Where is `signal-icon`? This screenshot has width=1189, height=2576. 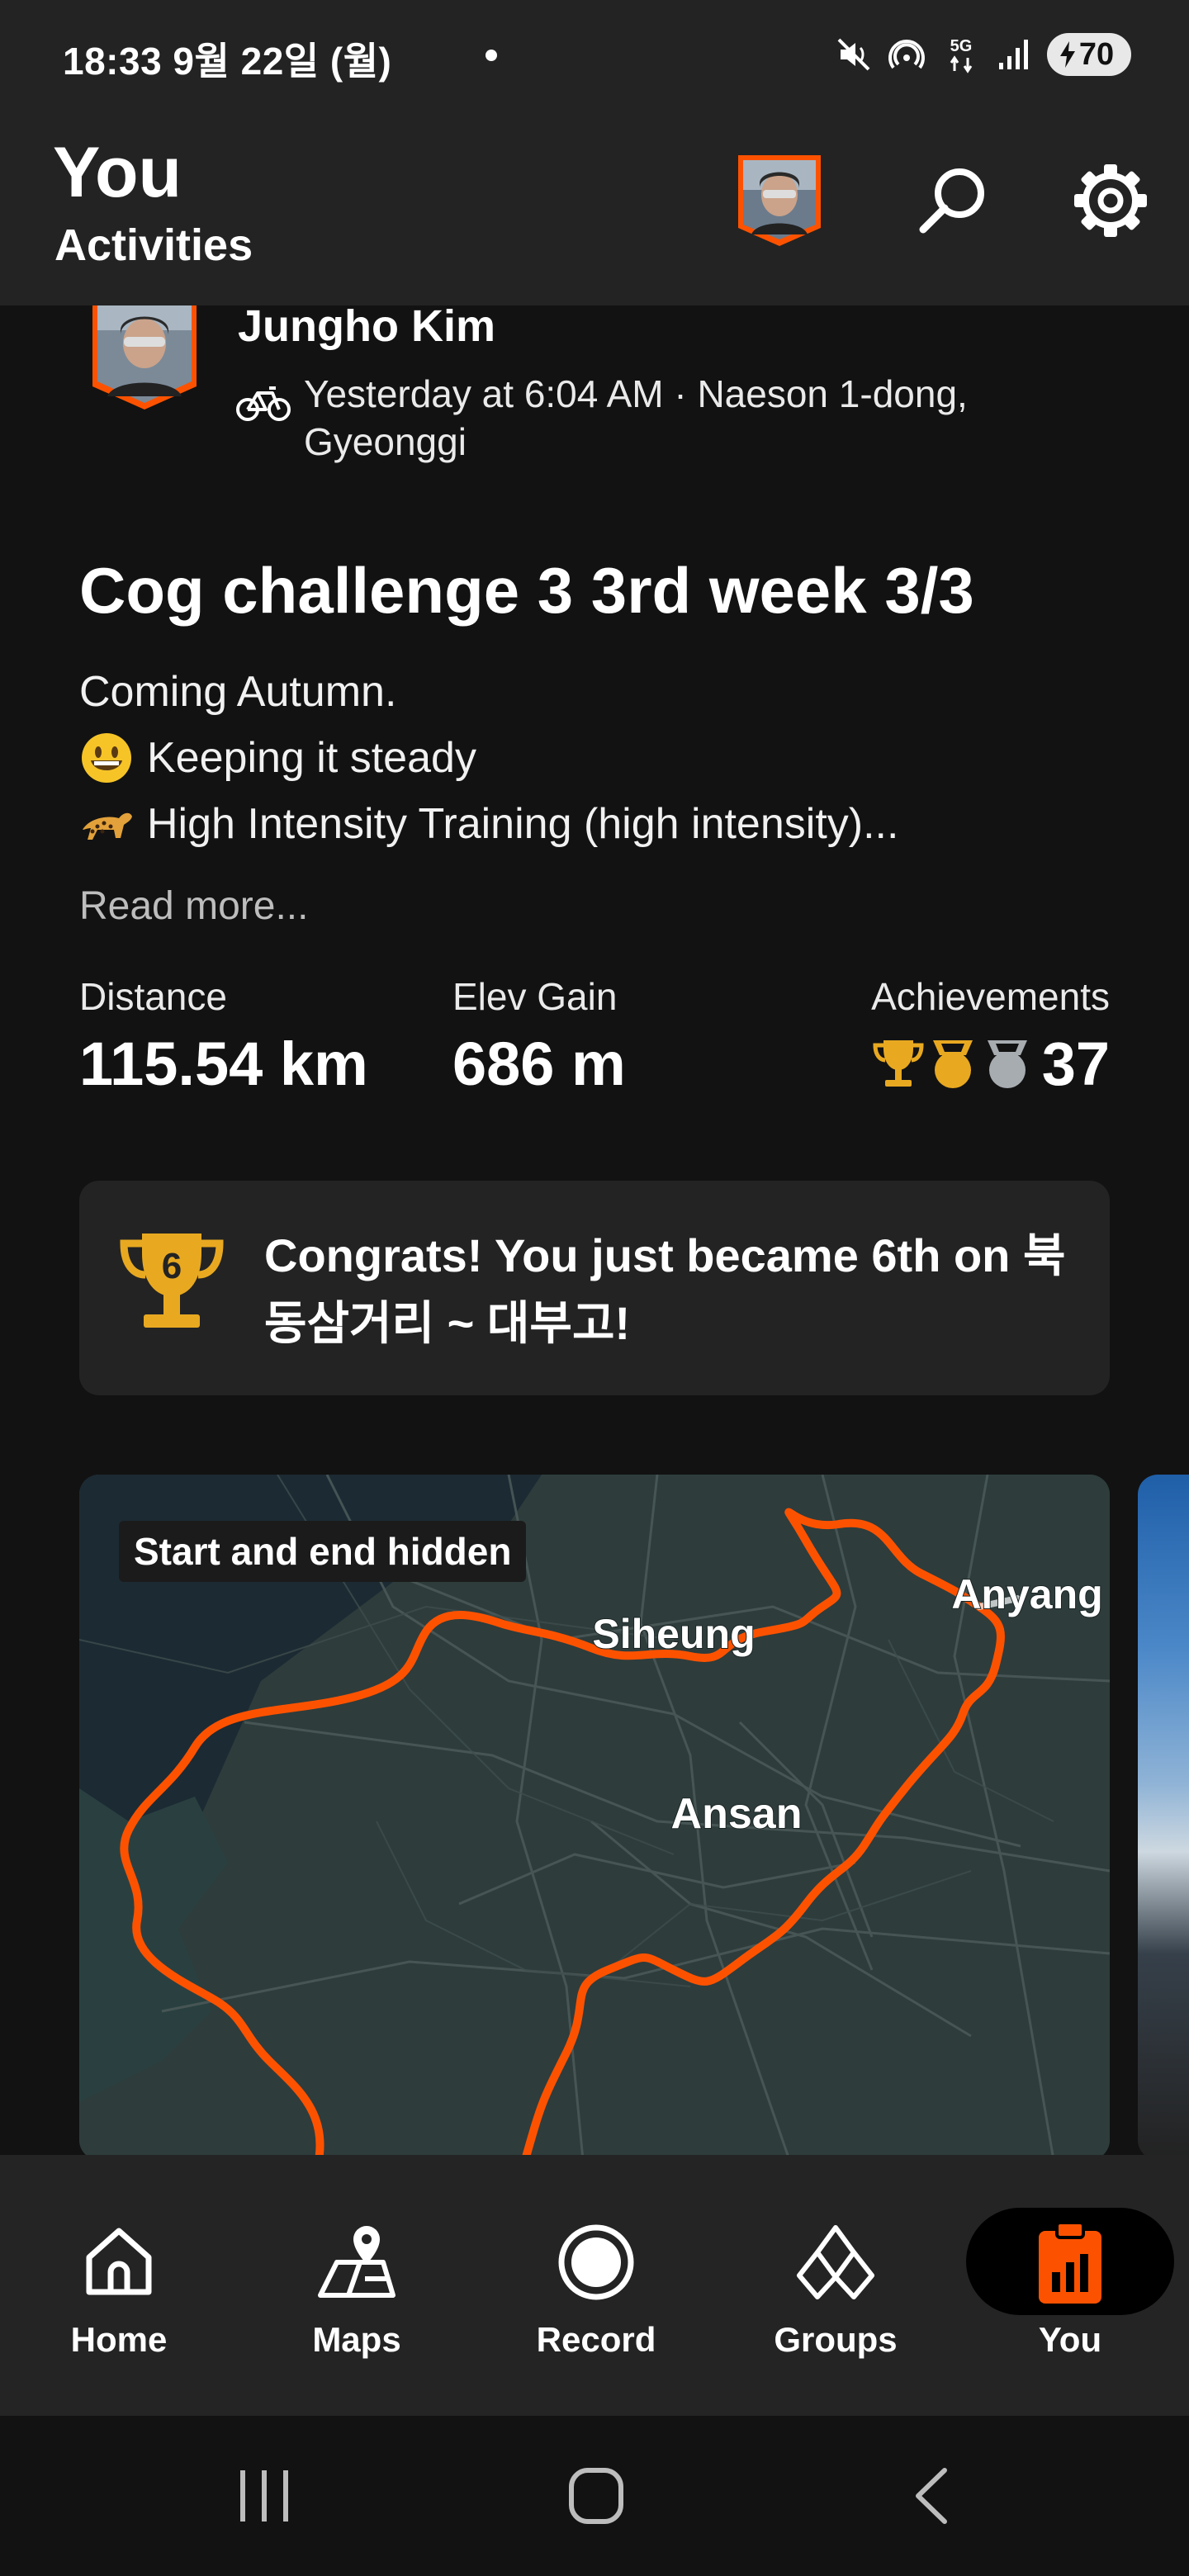 signal-icon is located at coordinates (1013, 54).